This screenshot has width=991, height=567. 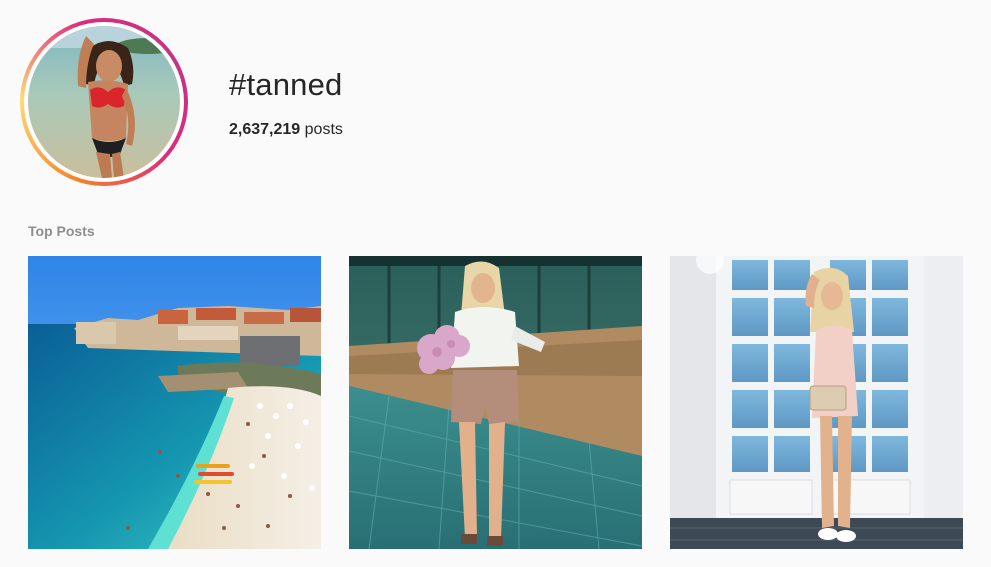 What do you see at coordinates (323, 129) in the screenshot?
I see `post-count-suffix: posts` at bounding box center [323, 129].